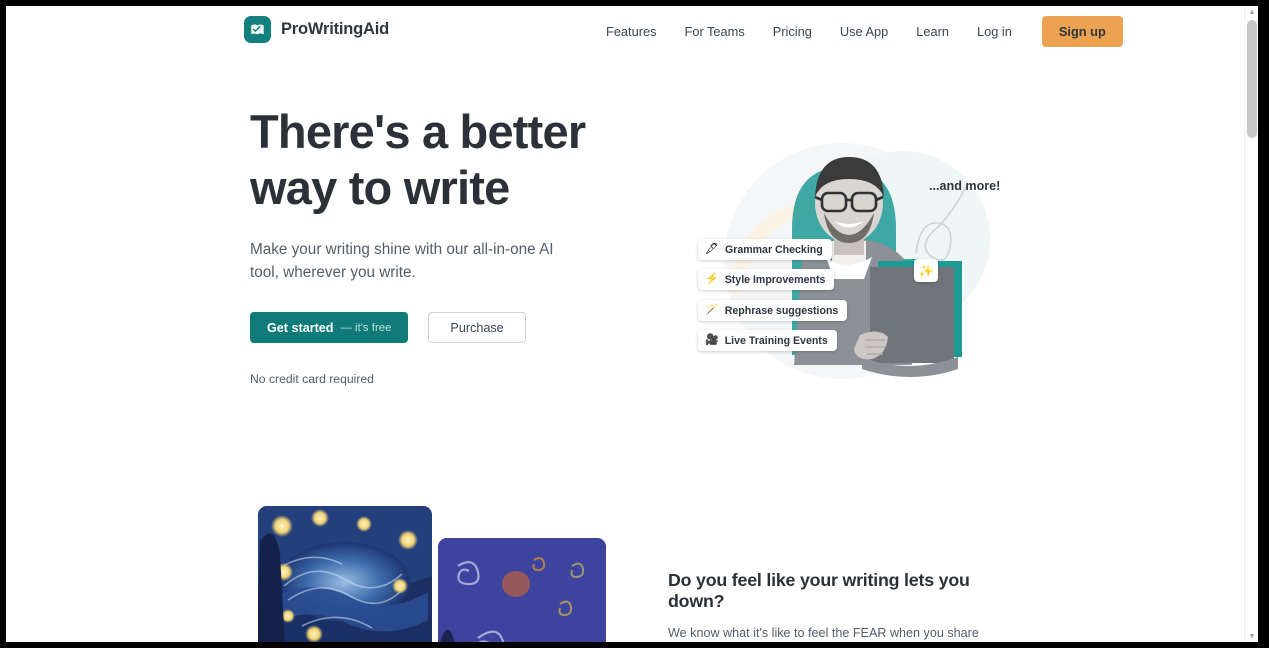 The width and height of the screenshot is (1269, 648). What do you see at coordinates (781, 310) in the screenshot?
I see `feature-chip-label: Rephrase suggestions` at bounding box center [781, 310].